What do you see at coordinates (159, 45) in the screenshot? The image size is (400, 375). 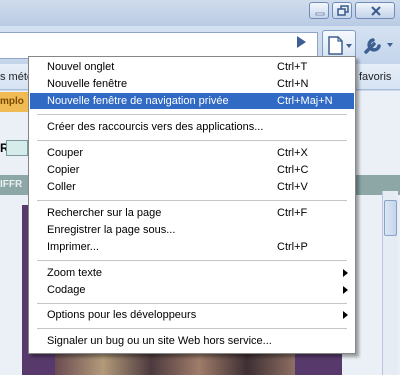 I see `address-bar` at bounding box center [159, 45].